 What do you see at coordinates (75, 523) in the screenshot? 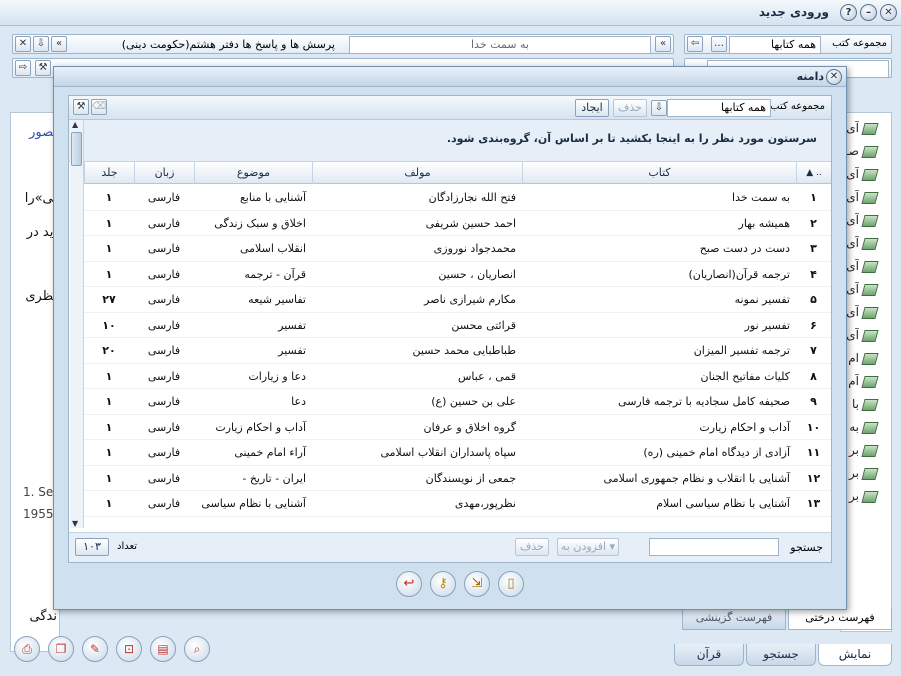
I see `scroll-down-icon: ▼` at bounding box center [75, 523].